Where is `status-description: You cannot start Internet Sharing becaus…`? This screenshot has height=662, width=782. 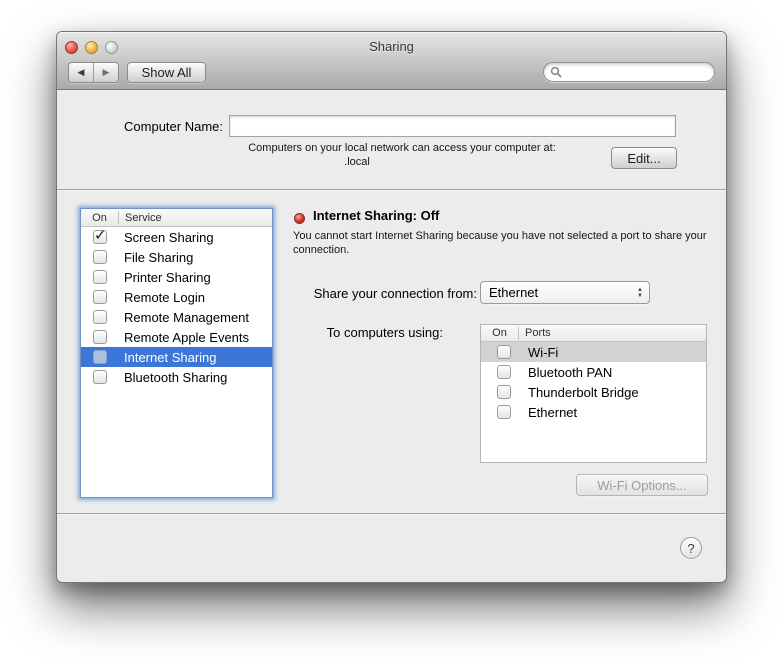 status-description: You cannot start Internet Sharing becaus… is located at coordinates (500, 243).